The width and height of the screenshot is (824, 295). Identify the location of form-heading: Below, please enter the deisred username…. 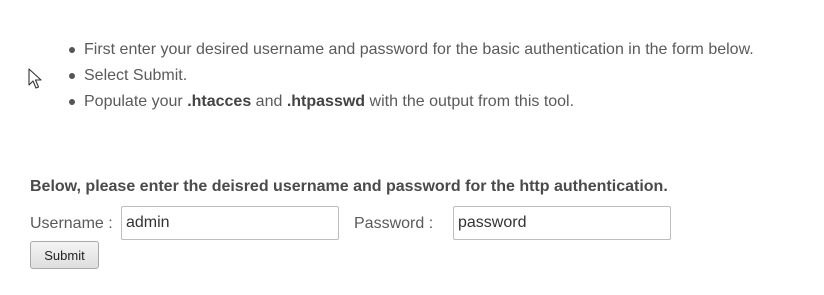
(349, 186).